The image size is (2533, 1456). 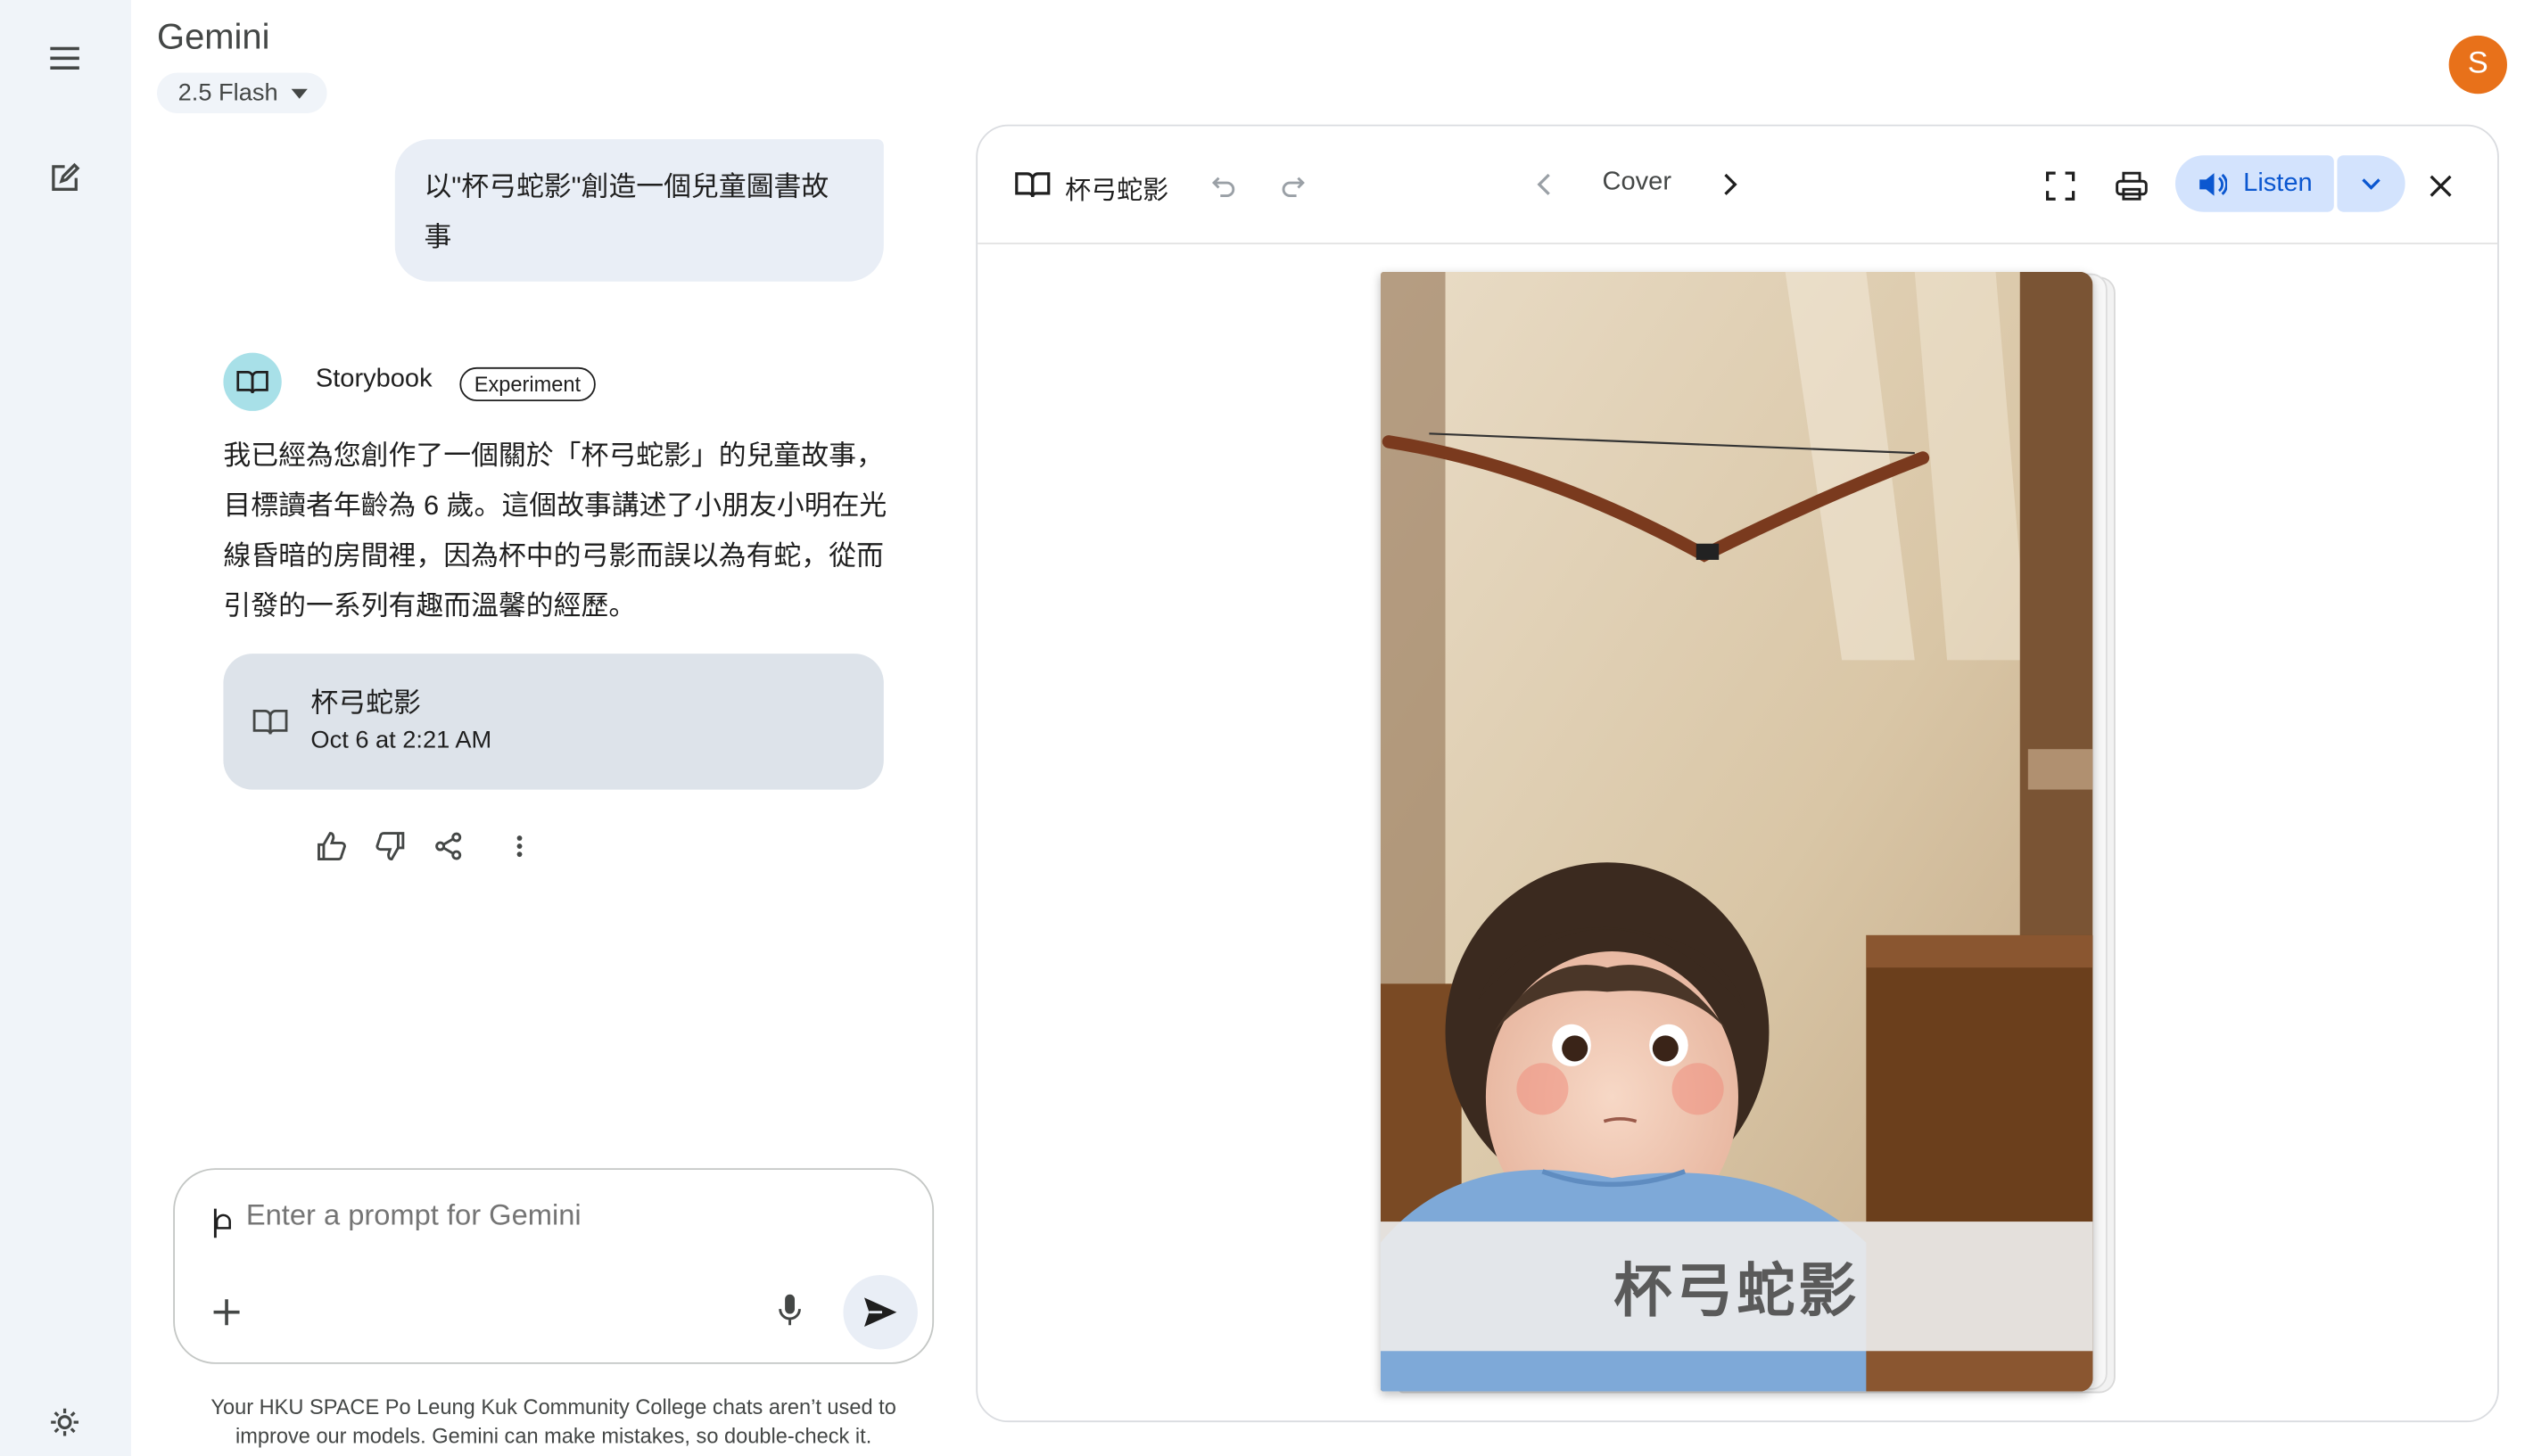 What do you see at coordinates (390, 846) in the screenshot?
I see `thumbs-down-icon` at bounding box center [390, 846].